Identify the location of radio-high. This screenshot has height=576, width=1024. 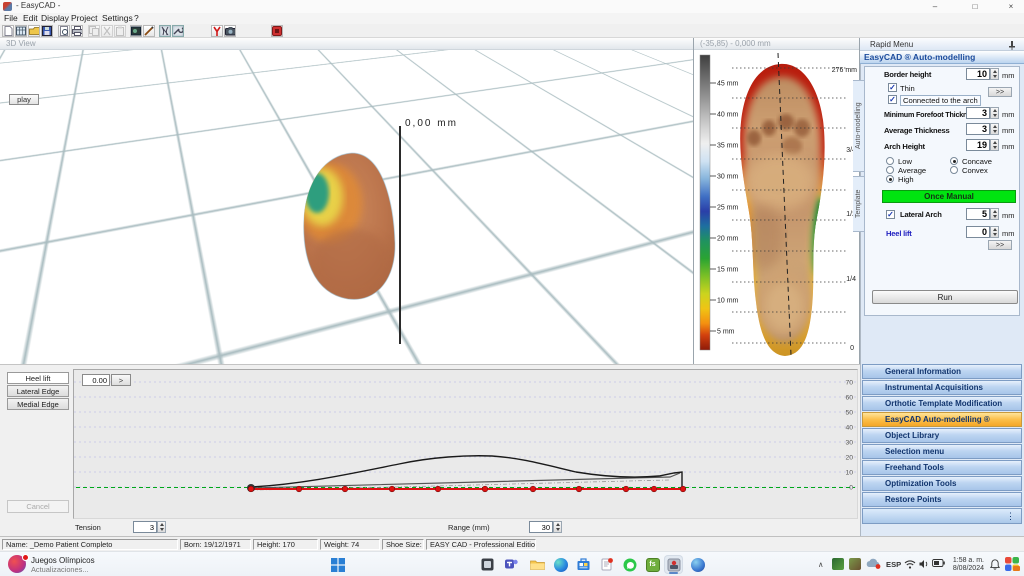
(890, 179).